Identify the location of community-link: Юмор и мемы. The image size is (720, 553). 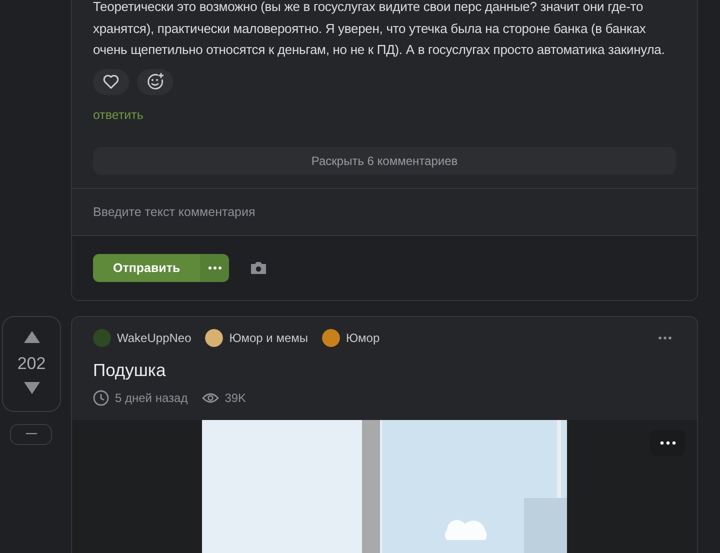
(268, 337).